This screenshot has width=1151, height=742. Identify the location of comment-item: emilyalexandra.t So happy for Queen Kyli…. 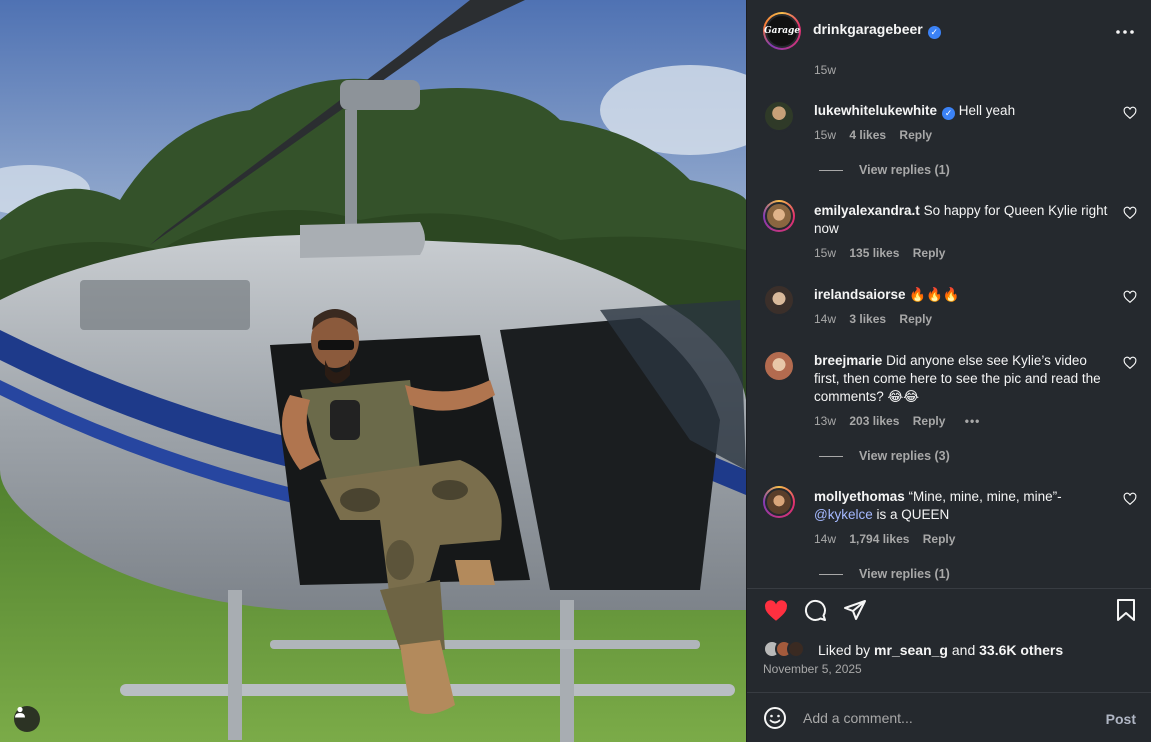
(950, 235).